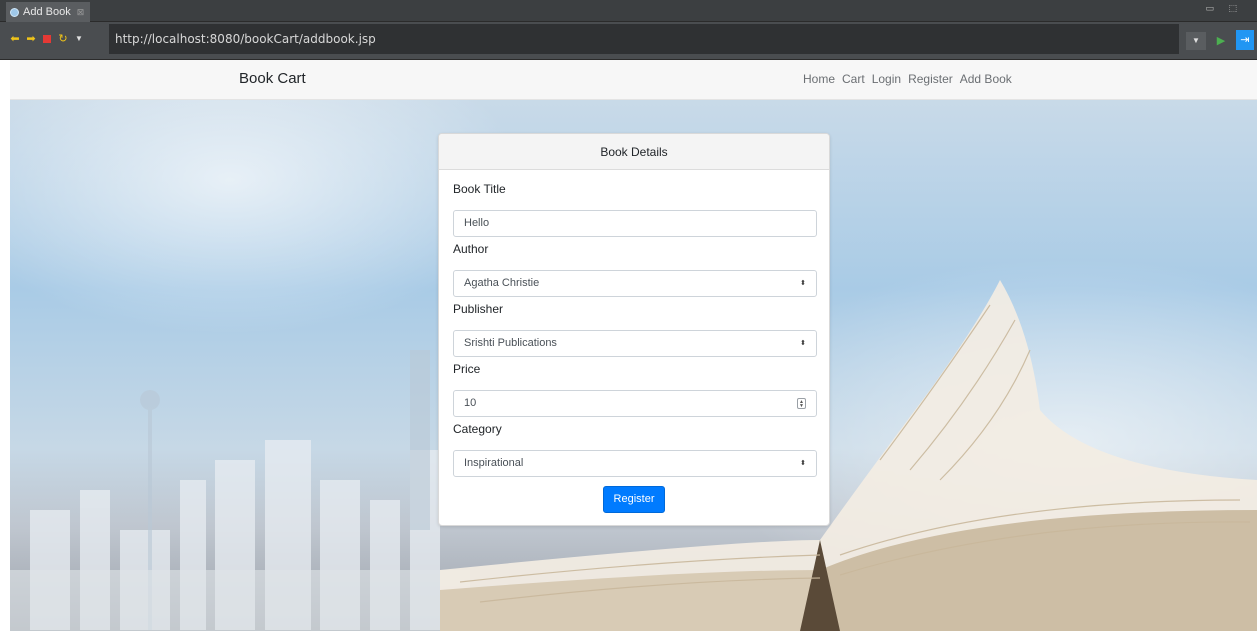 Image resolution: width=1257 pixels, height=631 pixels. What do you see at coordinates (819, 79) in the screenshot?
I see `nav-home: Home` at bounding box center [819, 79].